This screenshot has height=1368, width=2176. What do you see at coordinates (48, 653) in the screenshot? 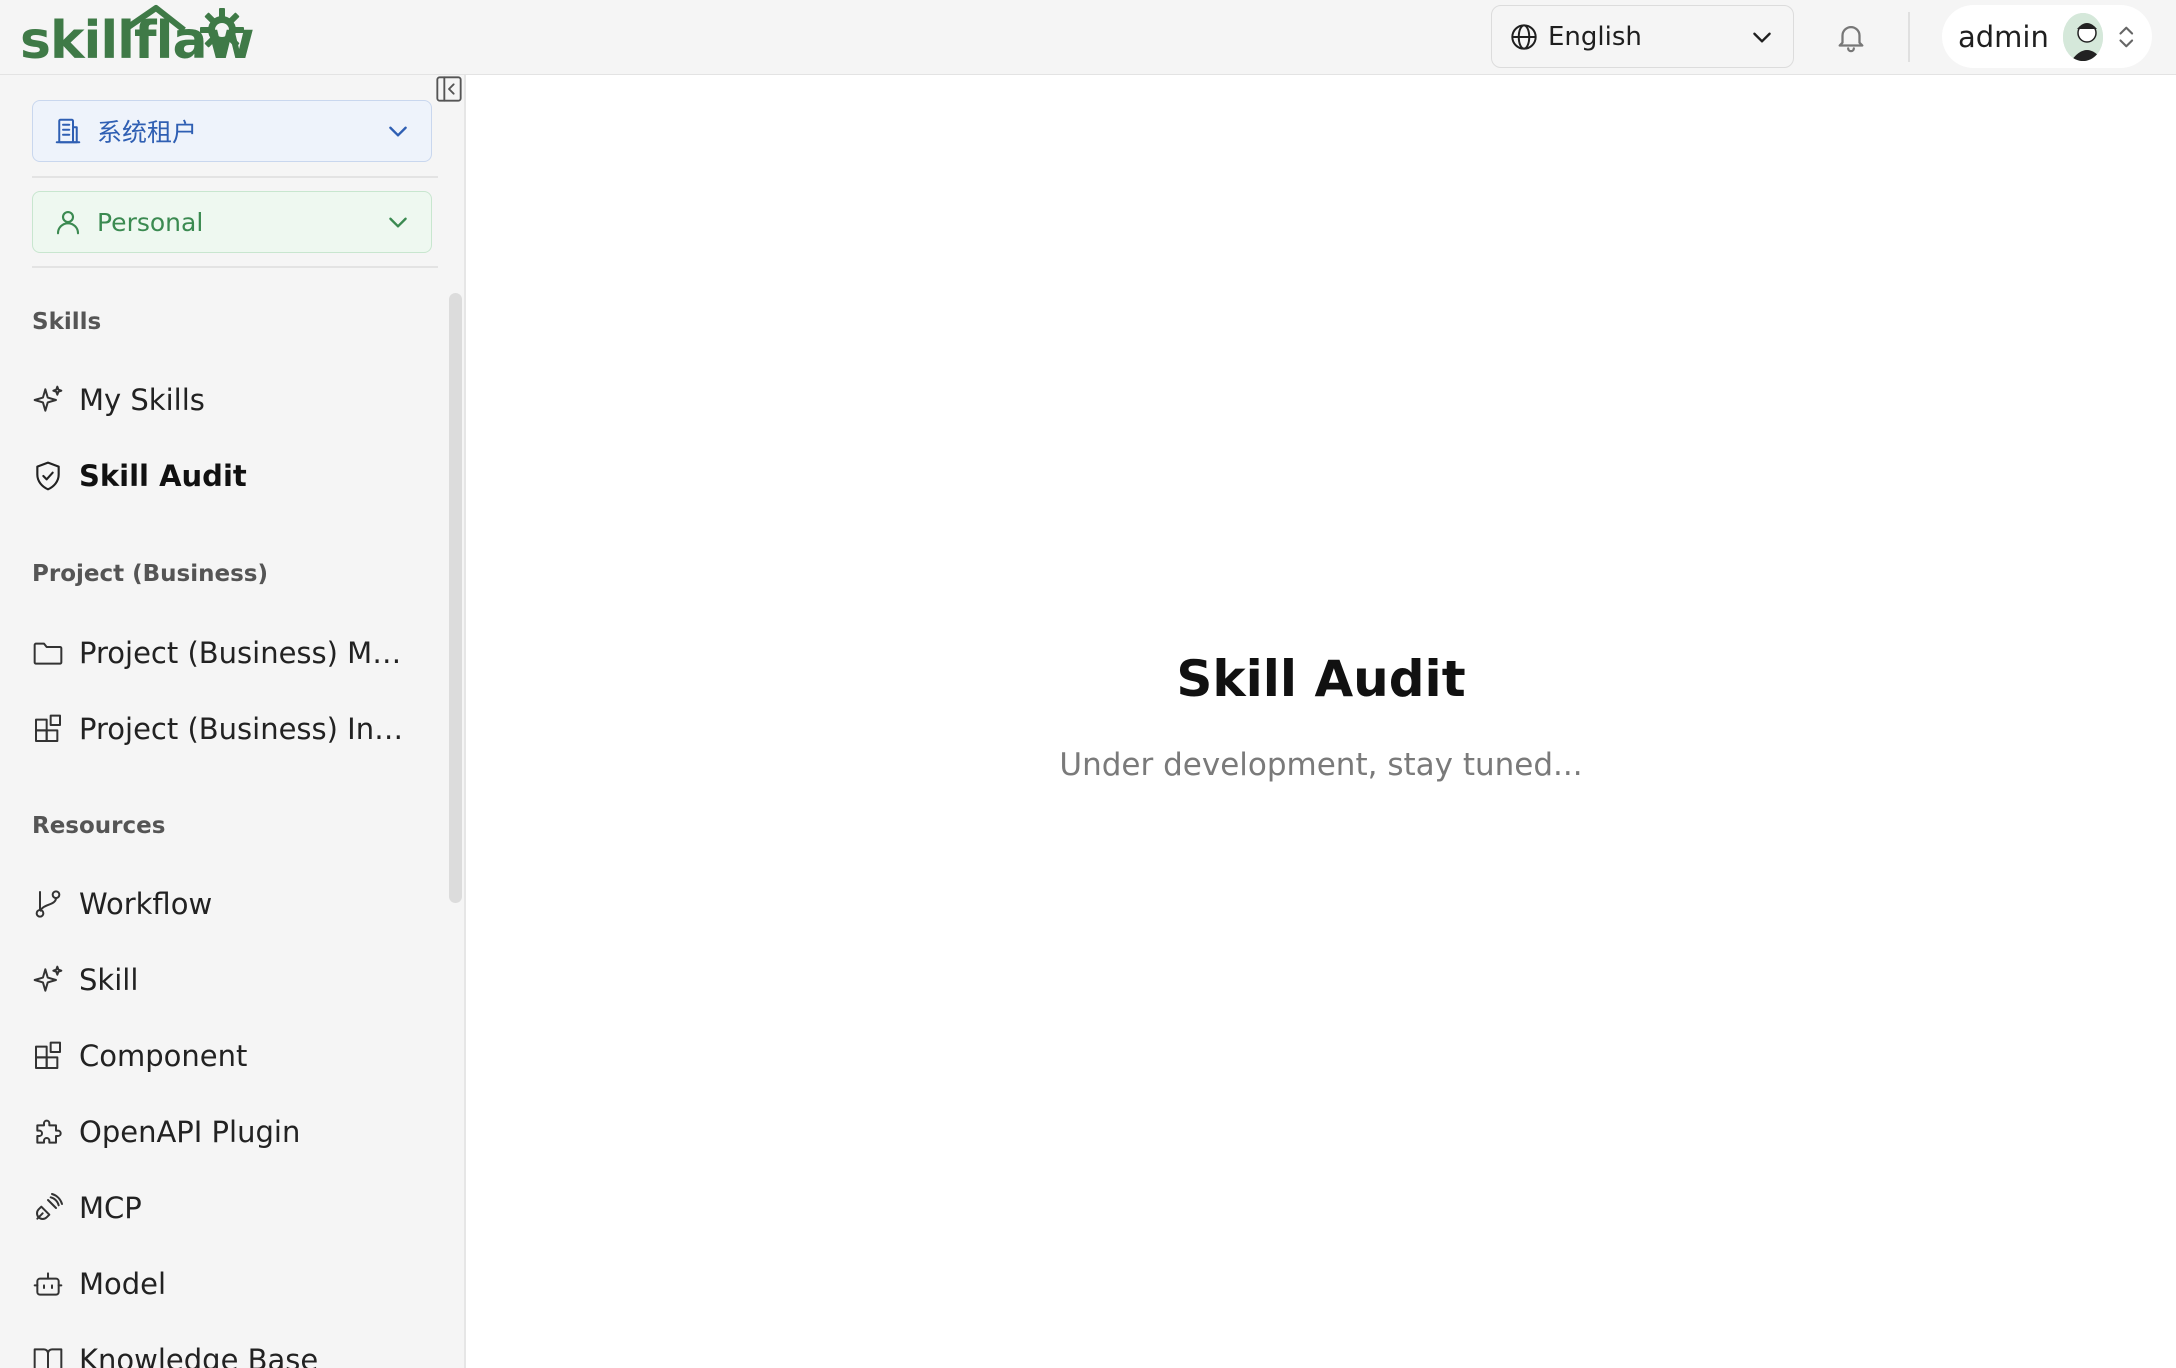
I see `folder-icon` at bounding box center [48, 653].